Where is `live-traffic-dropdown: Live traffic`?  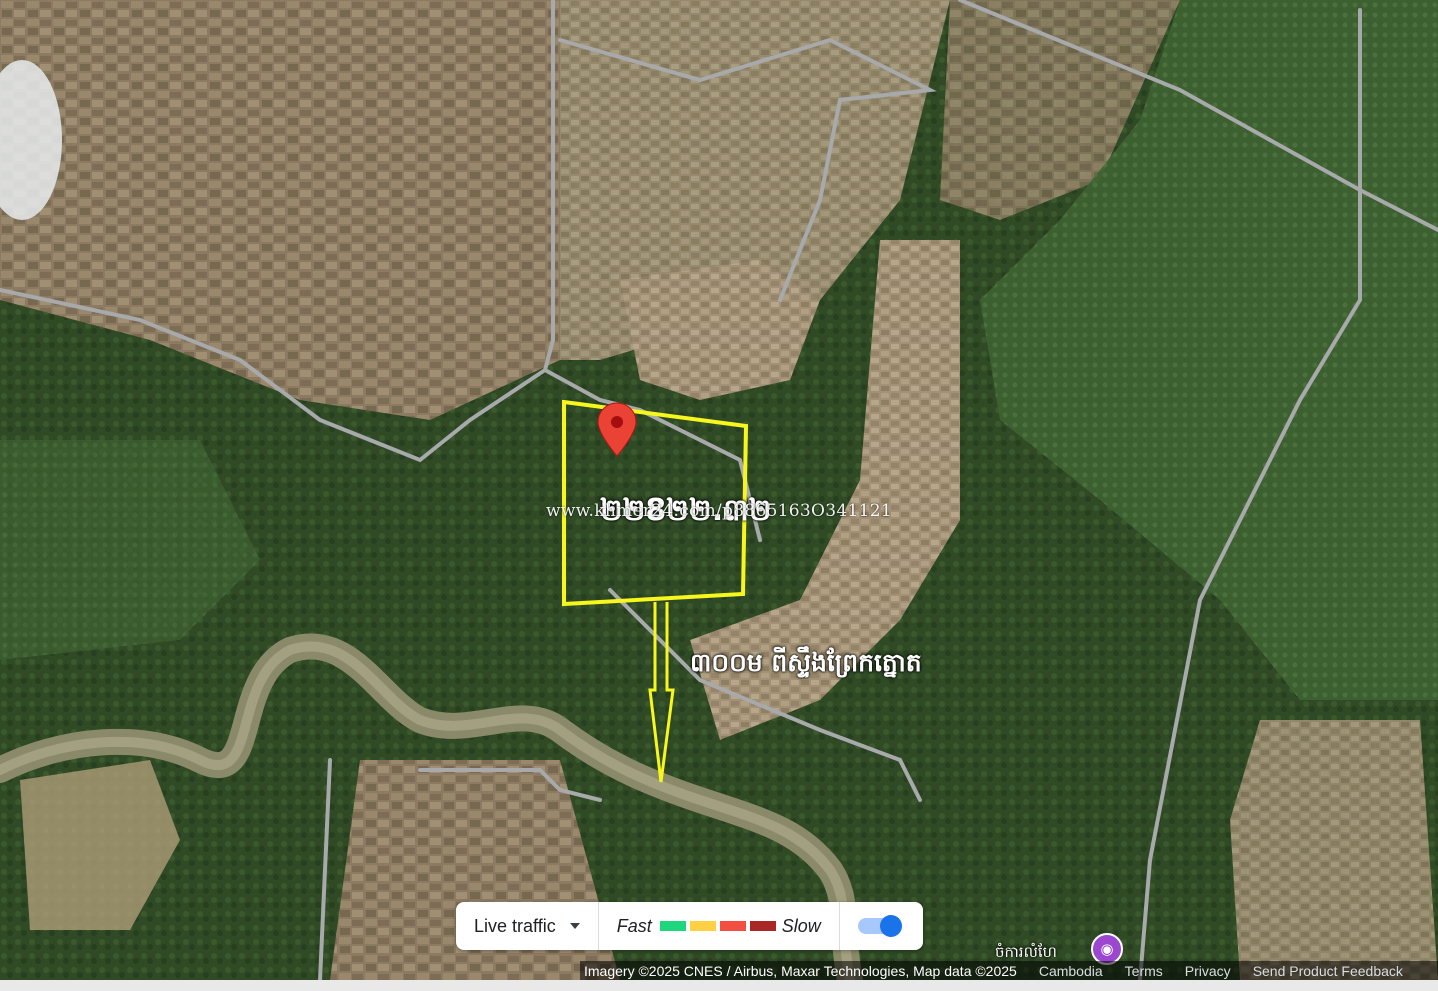 live-traffic-dropdown: Live traffic is located at coordinates (527, 926).